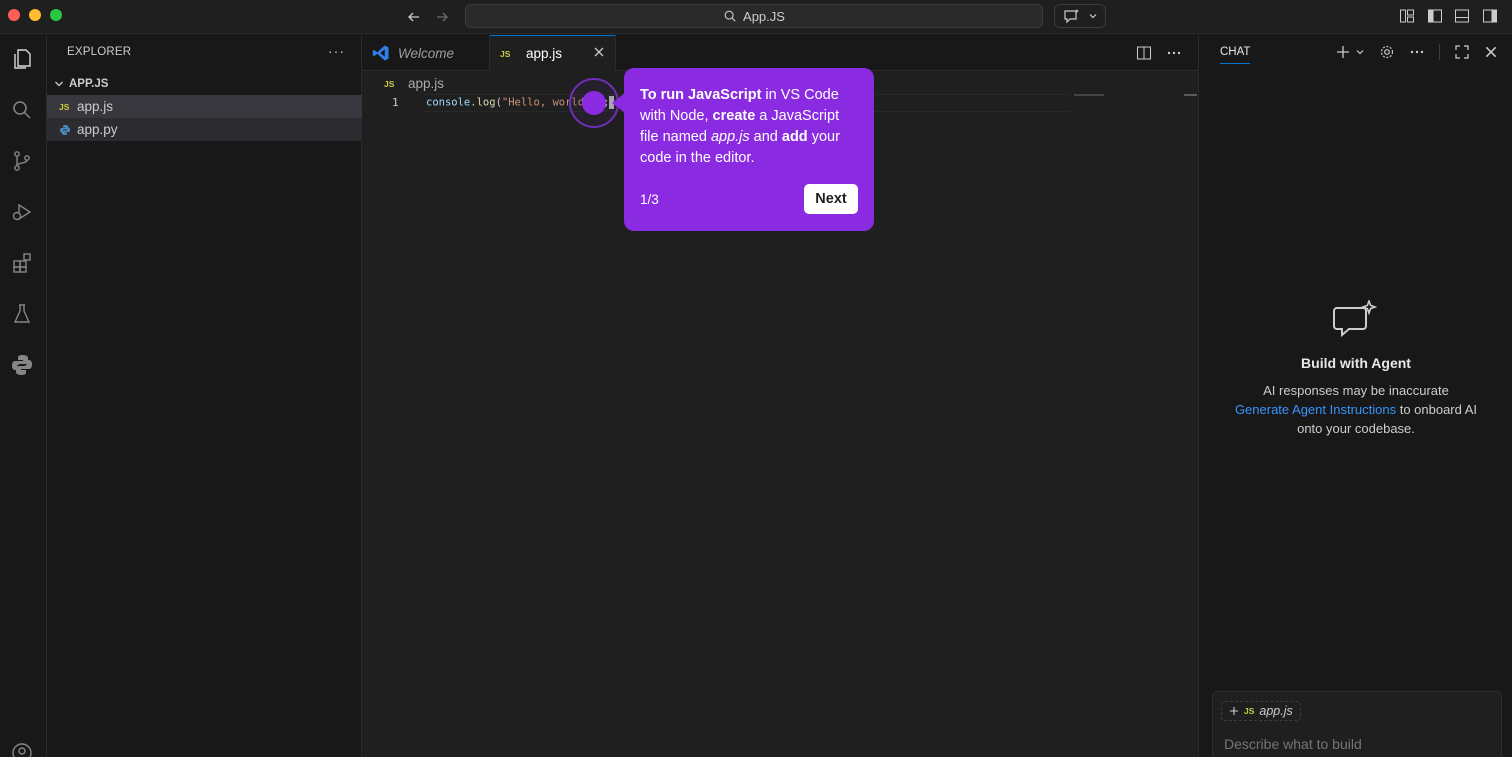 Image resolution: width=1512 pixels, height=757 pixels. I want to click on minimize-window-button, so click(35, 15).